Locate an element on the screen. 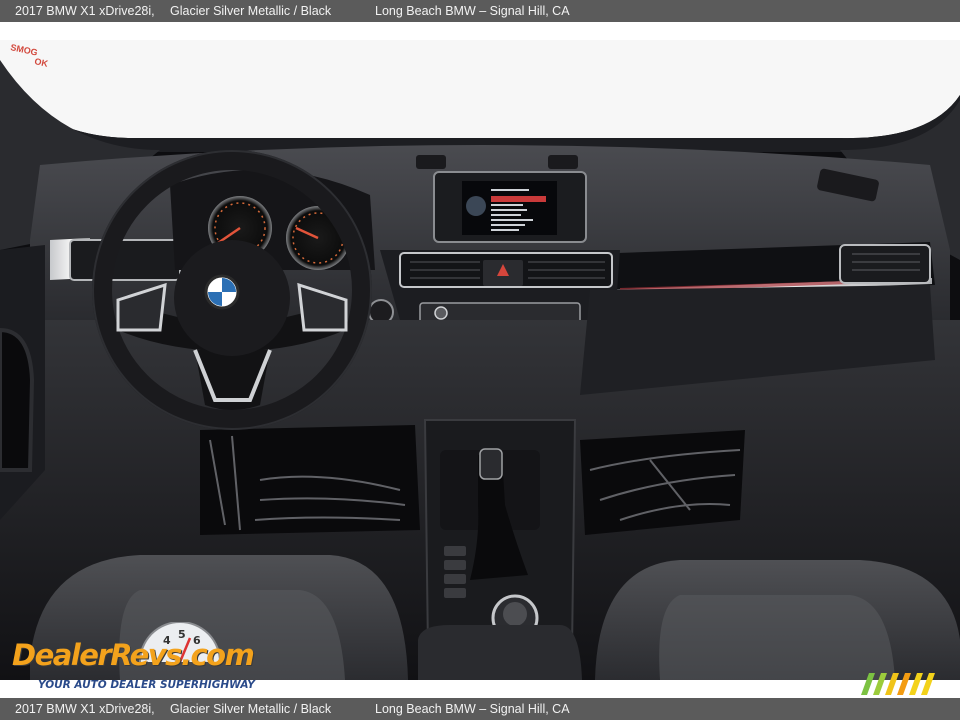 The width and height of the screenshot is (960, 720). armrest is located at coordinates (500, 652).